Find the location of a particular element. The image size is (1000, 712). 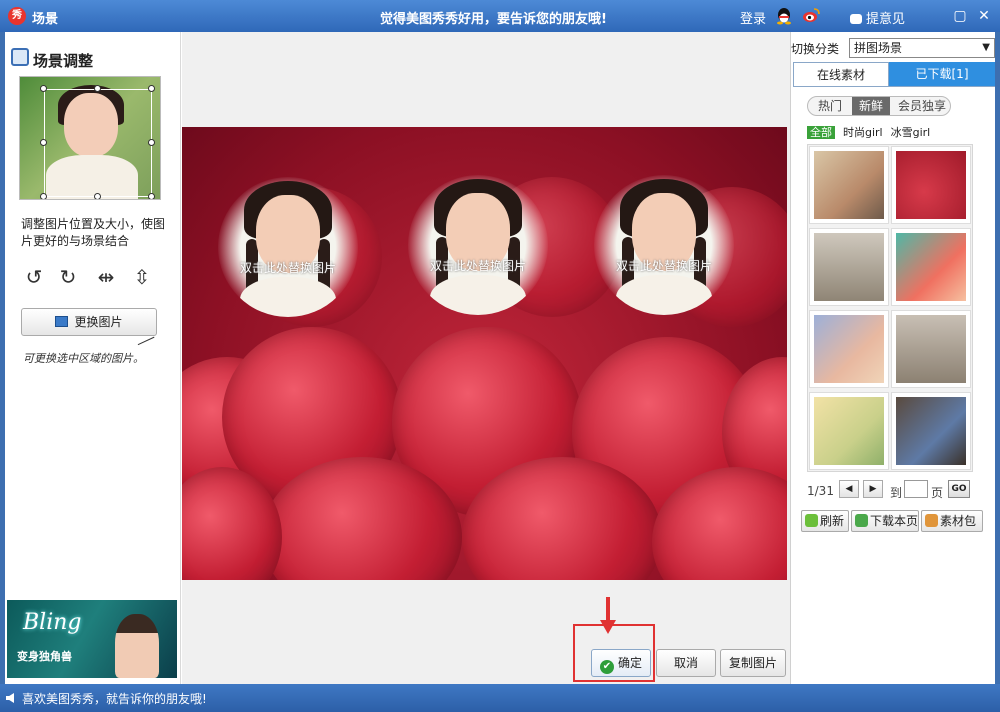

refresh-button: 刷新 is located at coordinates (825, 521).